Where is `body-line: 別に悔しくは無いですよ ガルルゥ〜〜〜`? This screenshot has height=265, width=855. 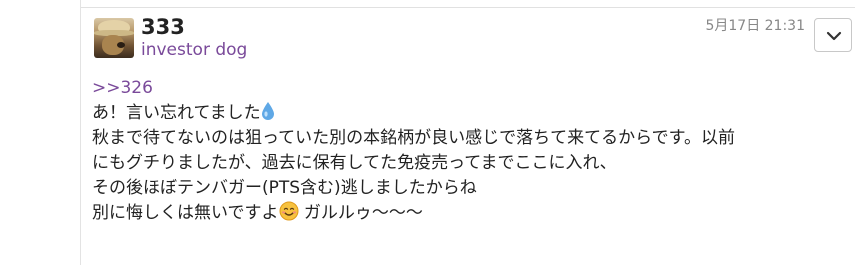
body-line: 別に悔しくは無いですよ ガルルゥ〜〜〜 is located at coordinates (257, 212).